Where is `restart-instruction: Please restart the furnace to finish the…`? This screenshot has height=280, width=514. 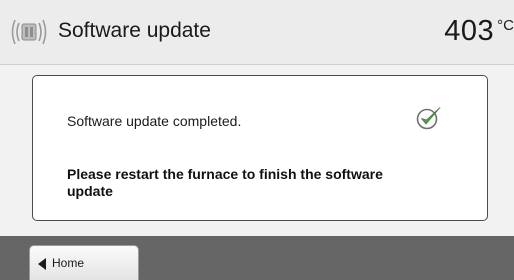 restart-instruction: Please restart the furnace to finish the… is located at coordinates (225, 182).